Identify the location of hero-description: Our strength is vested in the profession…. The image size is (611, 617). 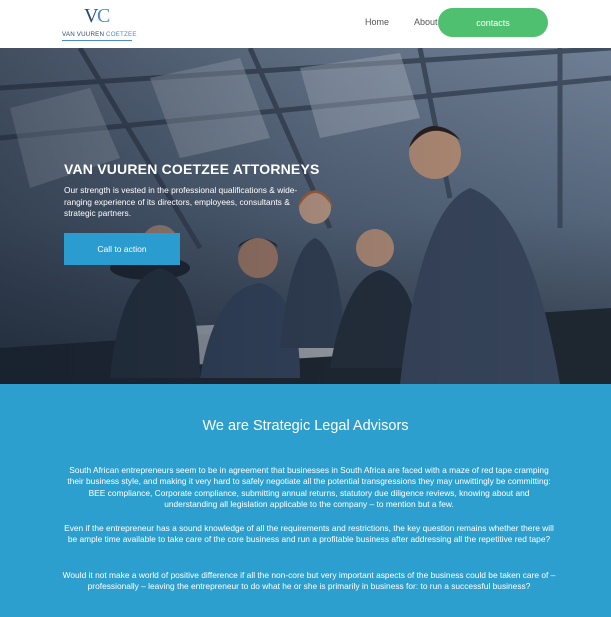
(181, 202).